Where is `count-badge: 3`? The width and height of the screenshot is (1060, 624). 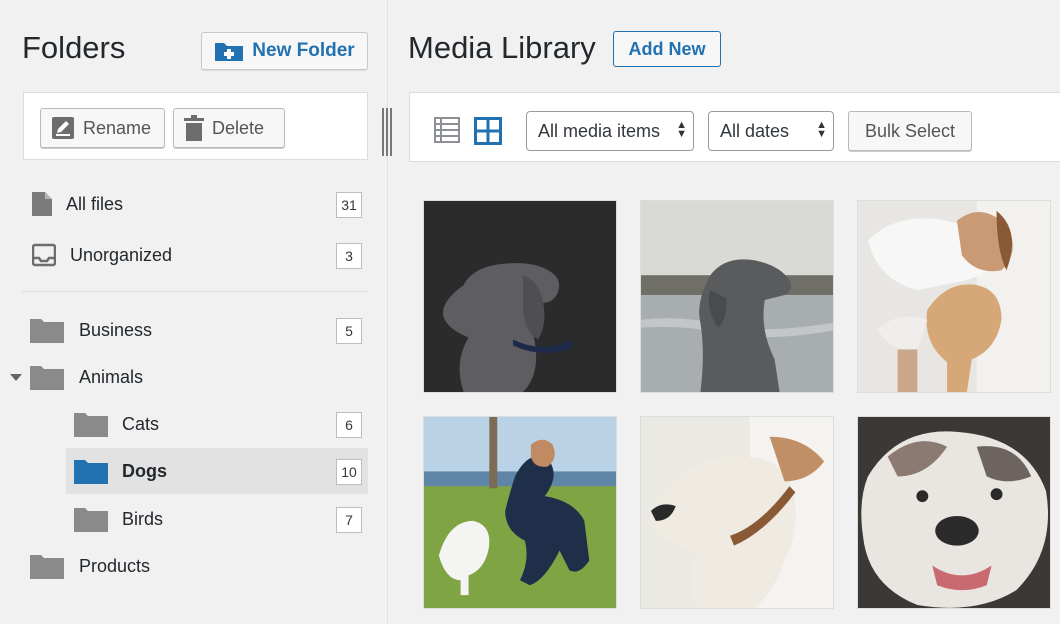 count-badge: 3 is located at coordinates (349, 256).